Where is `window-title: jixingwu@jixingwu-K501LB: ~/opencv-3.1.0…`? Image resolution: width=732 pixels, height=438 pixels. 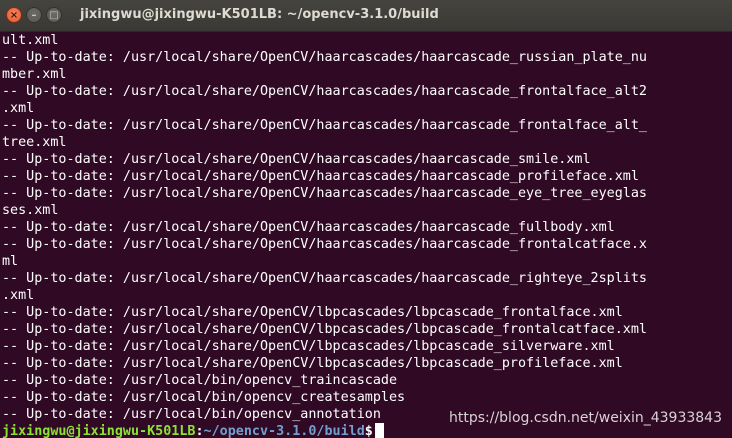
window-title: jixingwu@jixingwu-K501LB: ~/opencv-3.1.0… is located at coordinates (259, 14).